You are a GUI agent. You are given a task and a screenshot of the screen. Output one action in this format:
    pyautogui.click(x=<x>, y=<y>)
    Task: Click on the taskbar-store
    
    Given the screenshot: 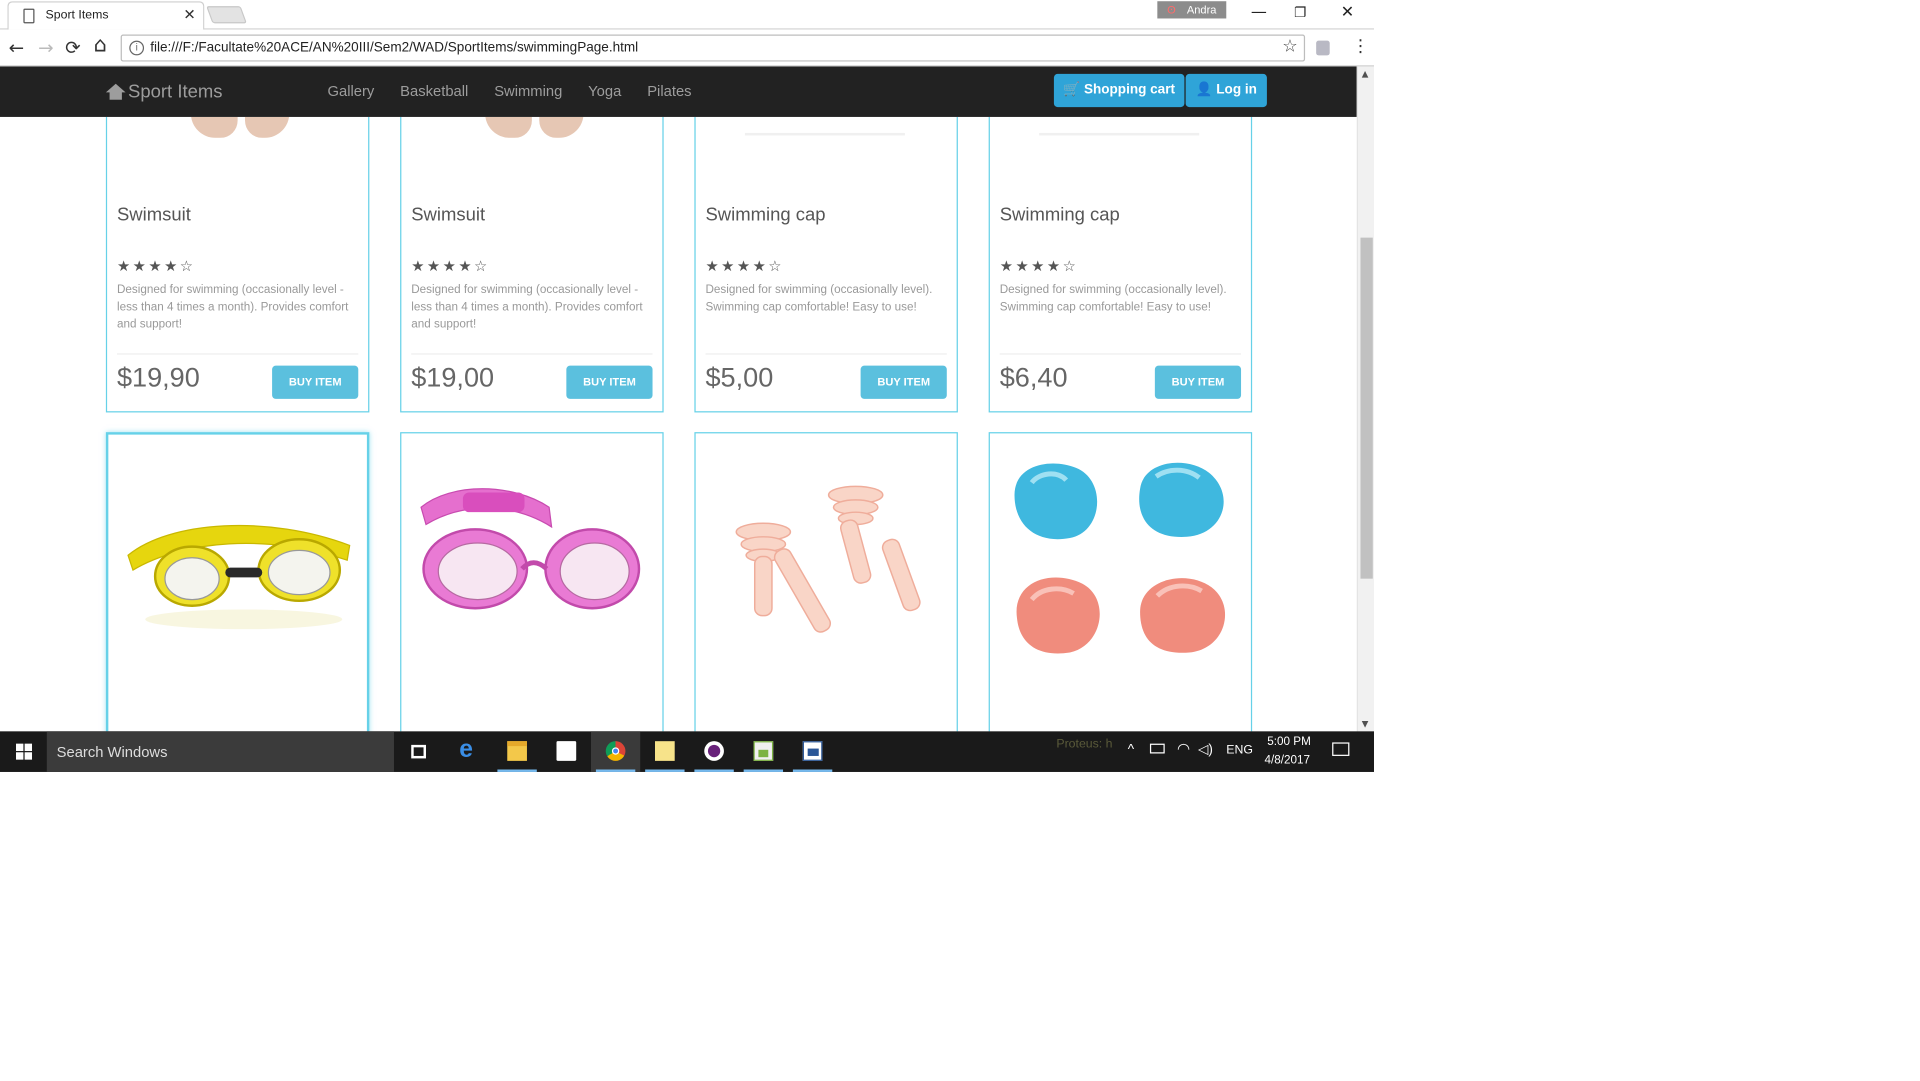 What is the action you would take?
    pyautogui.click(x=566, y=751)
    